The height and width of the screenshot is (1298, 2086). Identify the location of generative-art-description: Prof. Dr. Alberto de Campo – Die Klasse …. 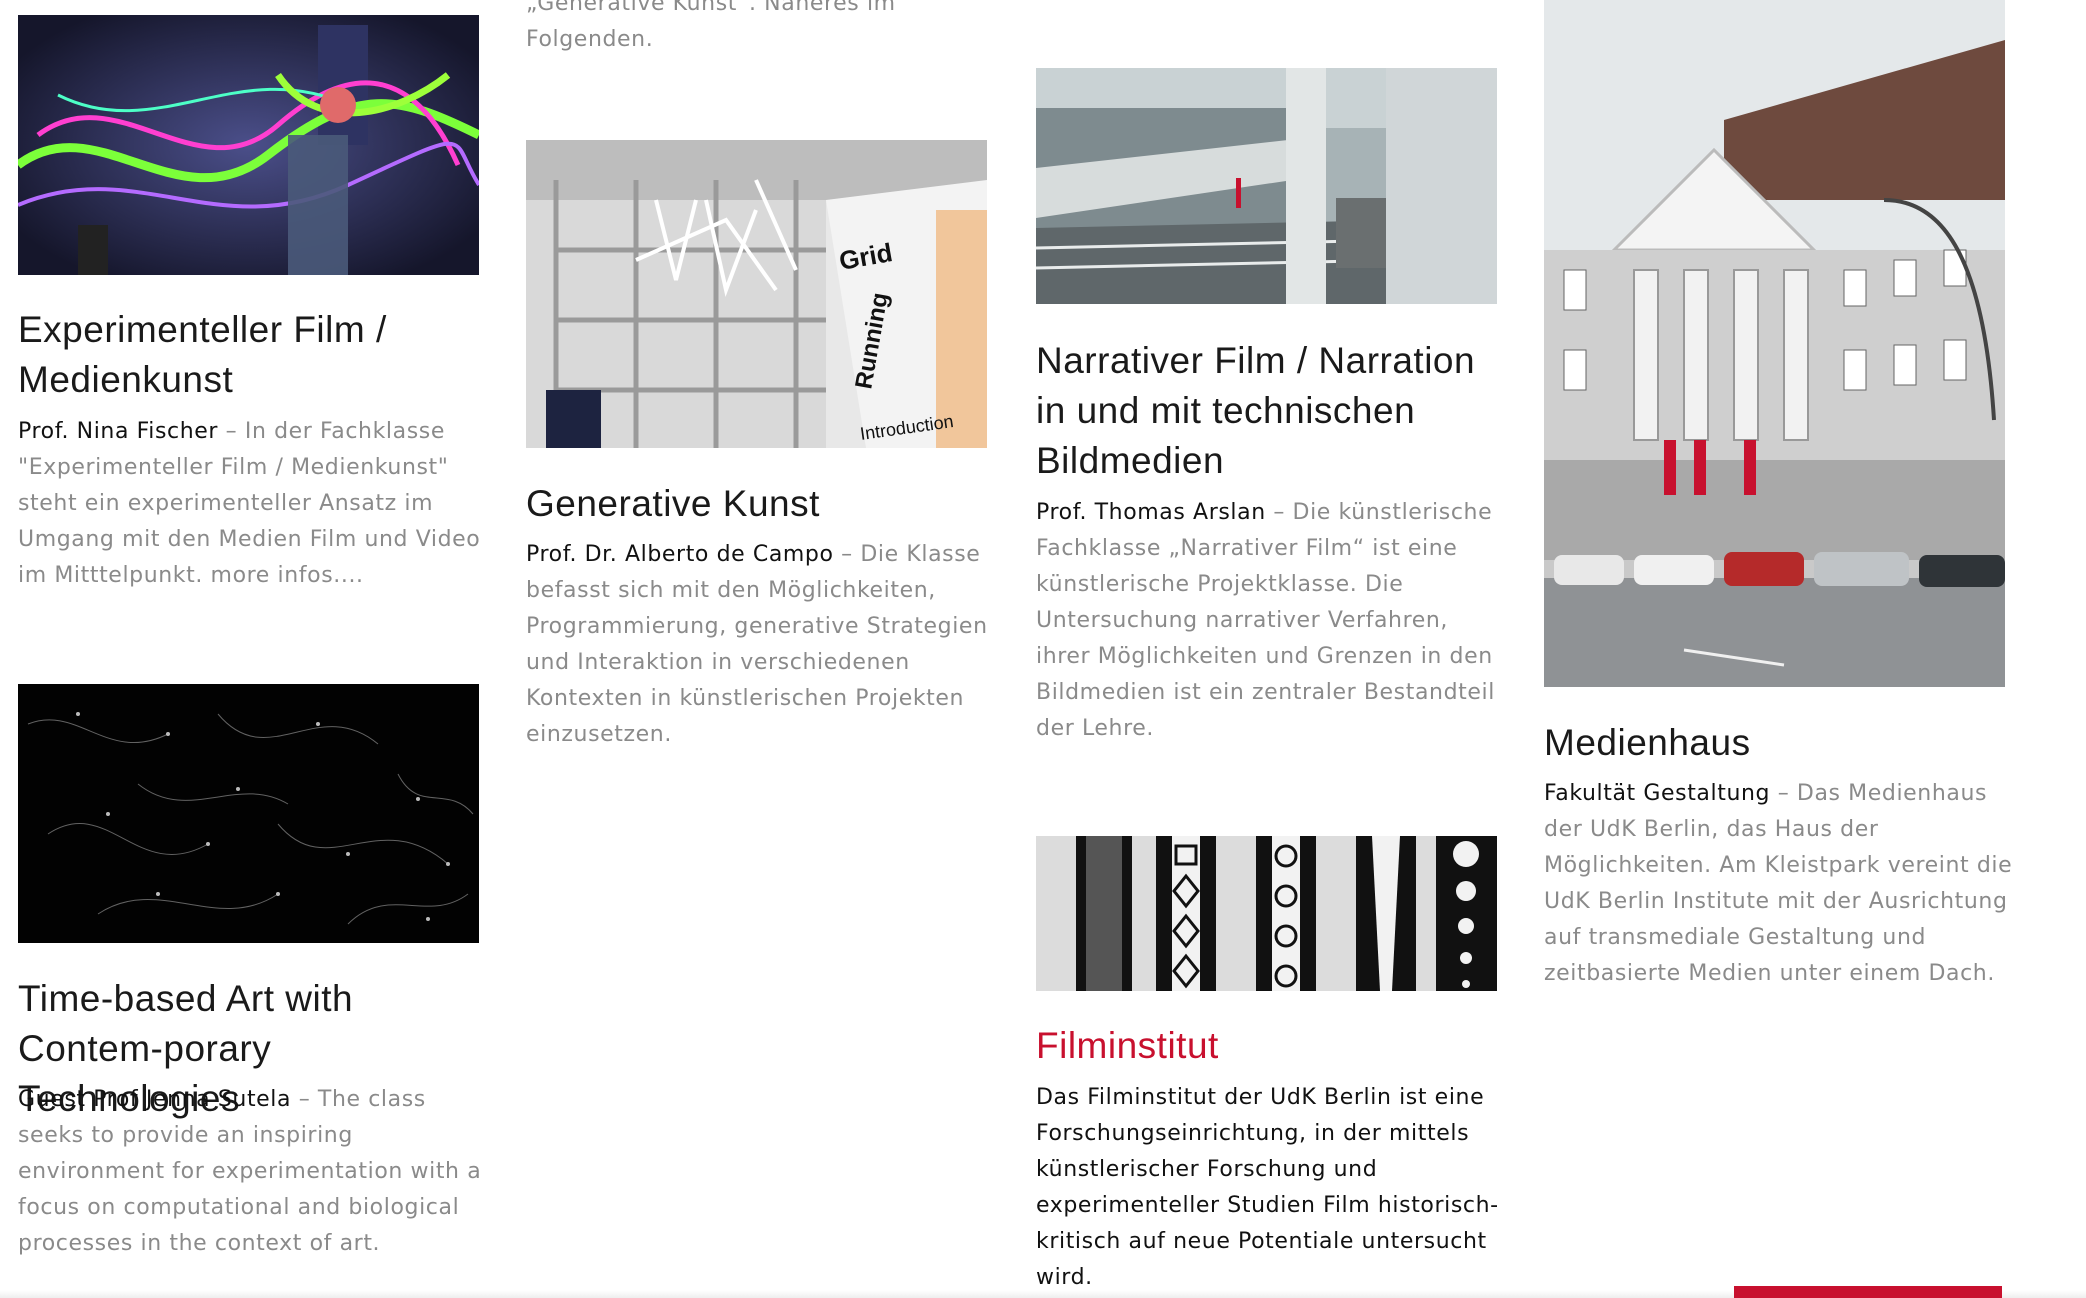
(757, 644).